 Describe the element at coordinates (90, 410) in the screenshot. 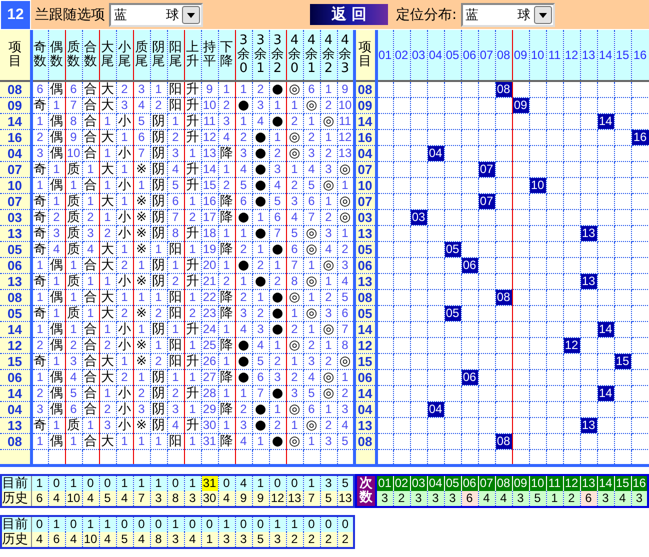

I see `hit-mark: 合` at that location.